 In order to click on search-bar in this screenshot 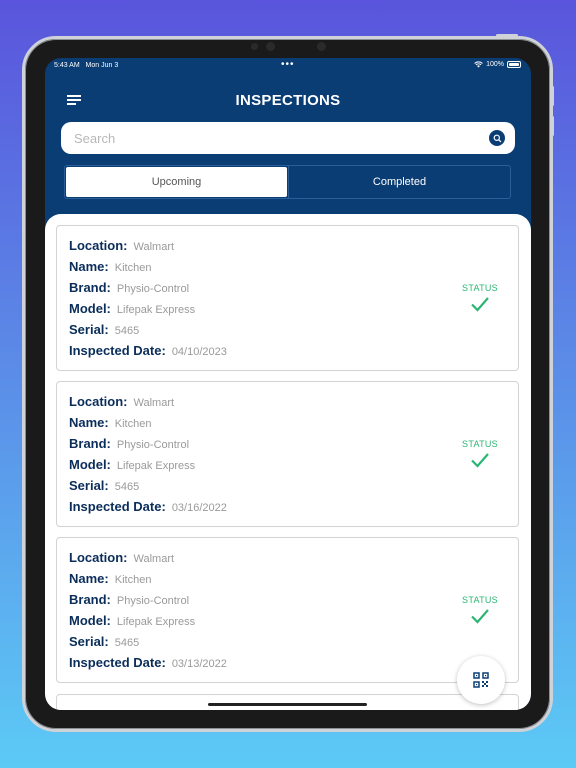, I will do `click(288, 138)`.